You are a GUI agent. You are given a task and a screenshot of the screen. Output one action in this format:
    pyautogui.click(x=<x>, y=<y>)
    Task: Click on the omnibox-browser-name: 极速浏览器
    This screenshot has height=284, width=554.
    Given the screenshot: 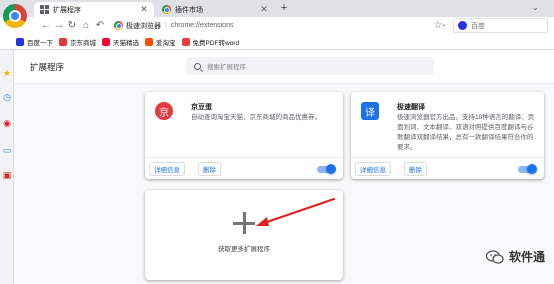 What is the action you would take?
    pyautogui.click(x=143, y=26)
    